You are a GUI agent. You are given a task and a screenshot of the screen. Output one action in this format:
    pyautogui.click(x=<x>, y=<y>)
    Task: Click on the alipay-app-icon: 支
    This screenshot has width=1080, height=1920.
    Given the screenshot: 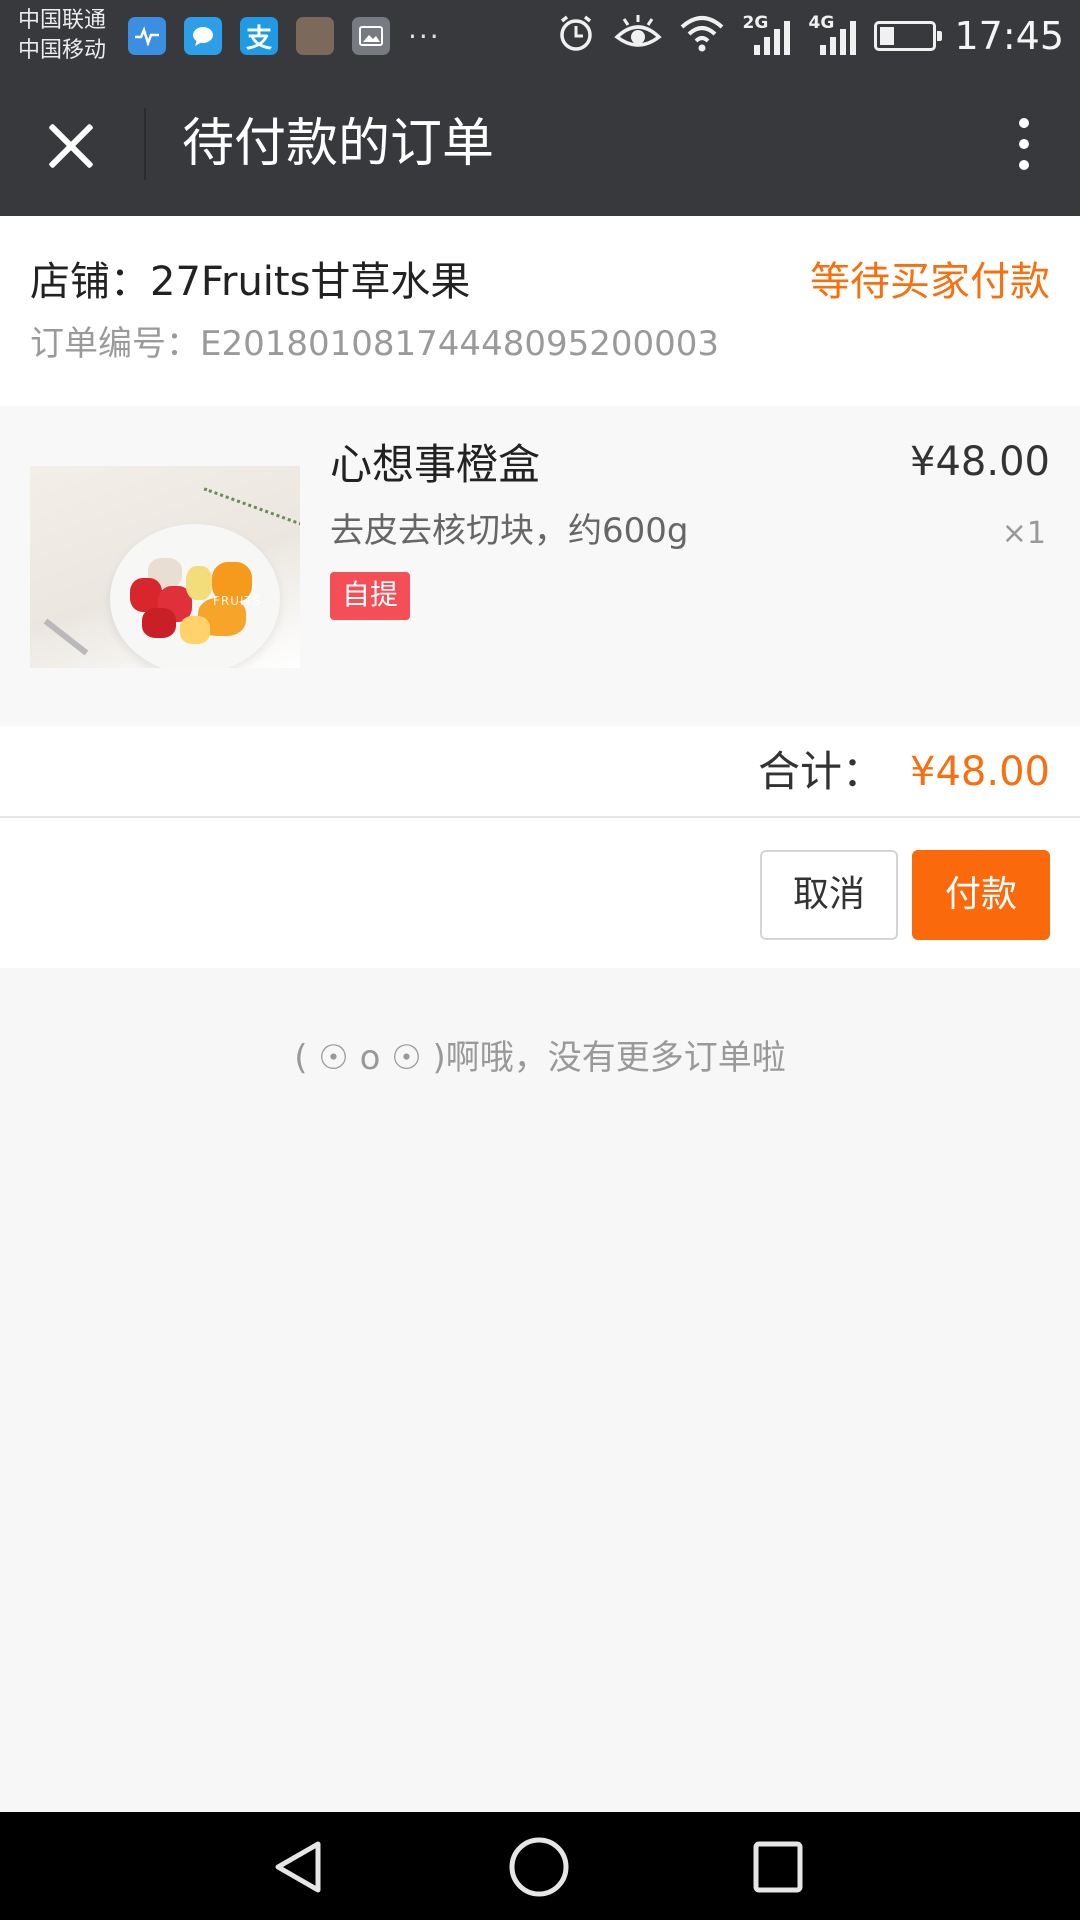 What is the action you would take?
    pyautogui.click(x=259, y=36)
    